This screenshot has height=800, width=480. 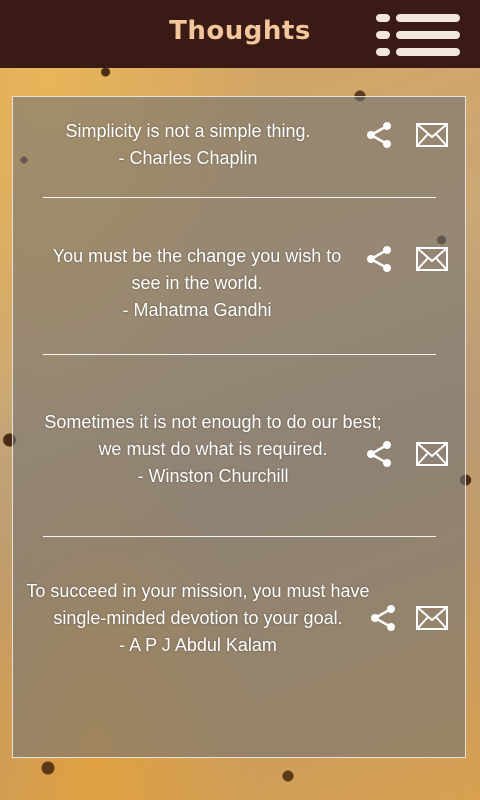 I want to click on quote-line: see in the world., so click(x=197, y=283).